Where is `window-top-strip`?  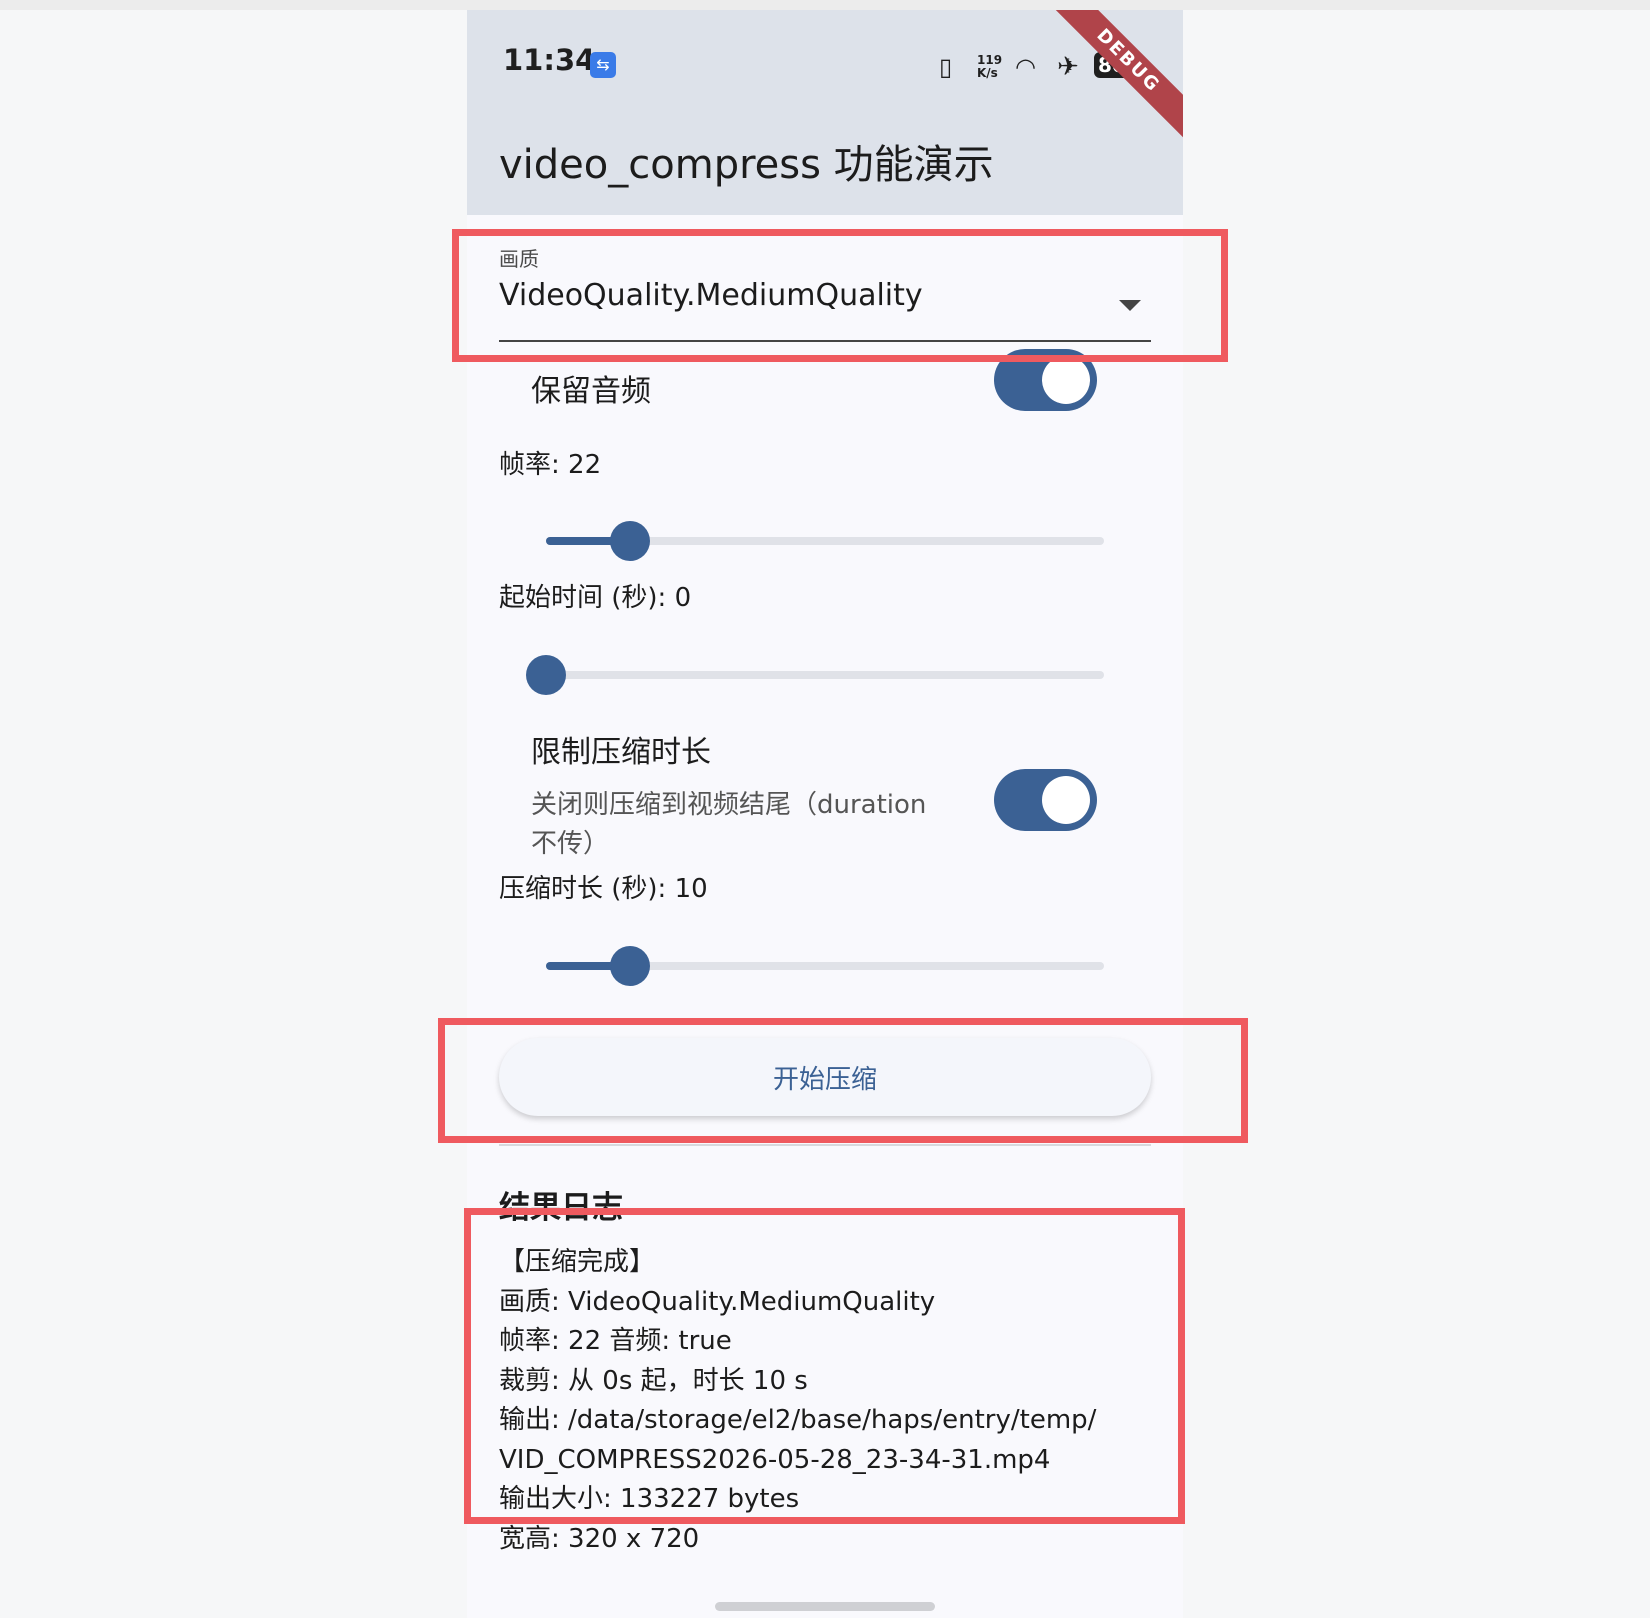 window-top-strip is located at coordinates (825, 5).